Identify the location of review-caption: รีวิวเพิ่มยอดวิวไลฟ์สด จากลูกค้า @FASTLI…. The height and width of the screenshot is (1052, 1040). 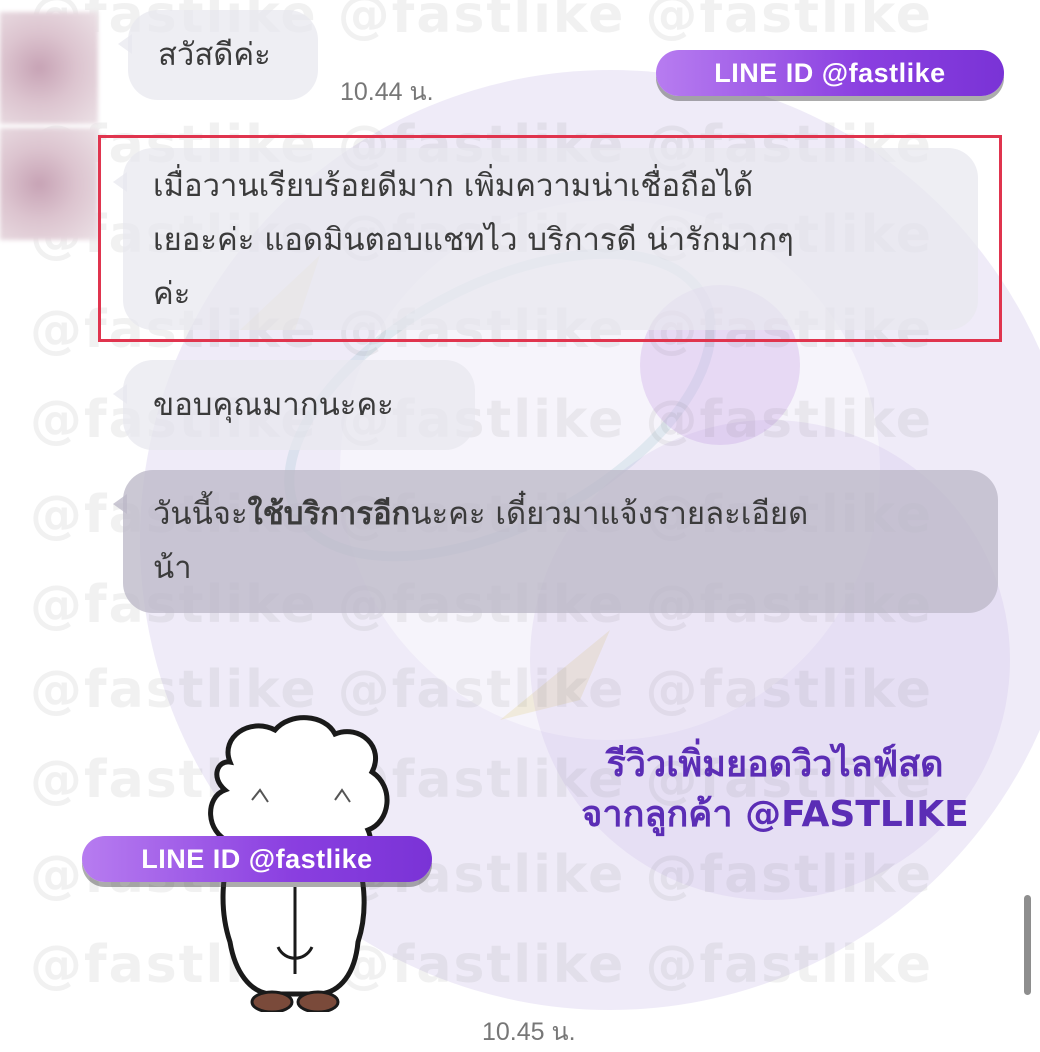
(775, 790).